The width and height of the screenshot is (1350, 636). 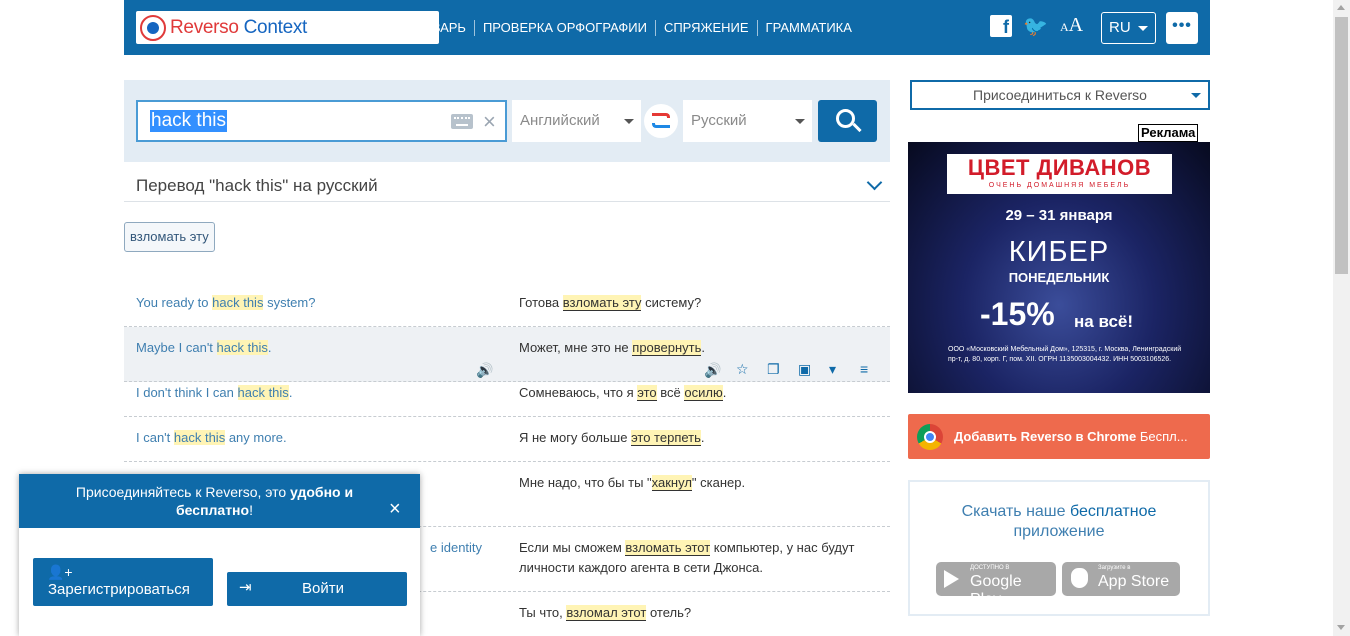 What do you see at coordinates (317, 589) in the screenshot?
I see `login-button: ⇥ Войти` at bounding box center [317, 589].